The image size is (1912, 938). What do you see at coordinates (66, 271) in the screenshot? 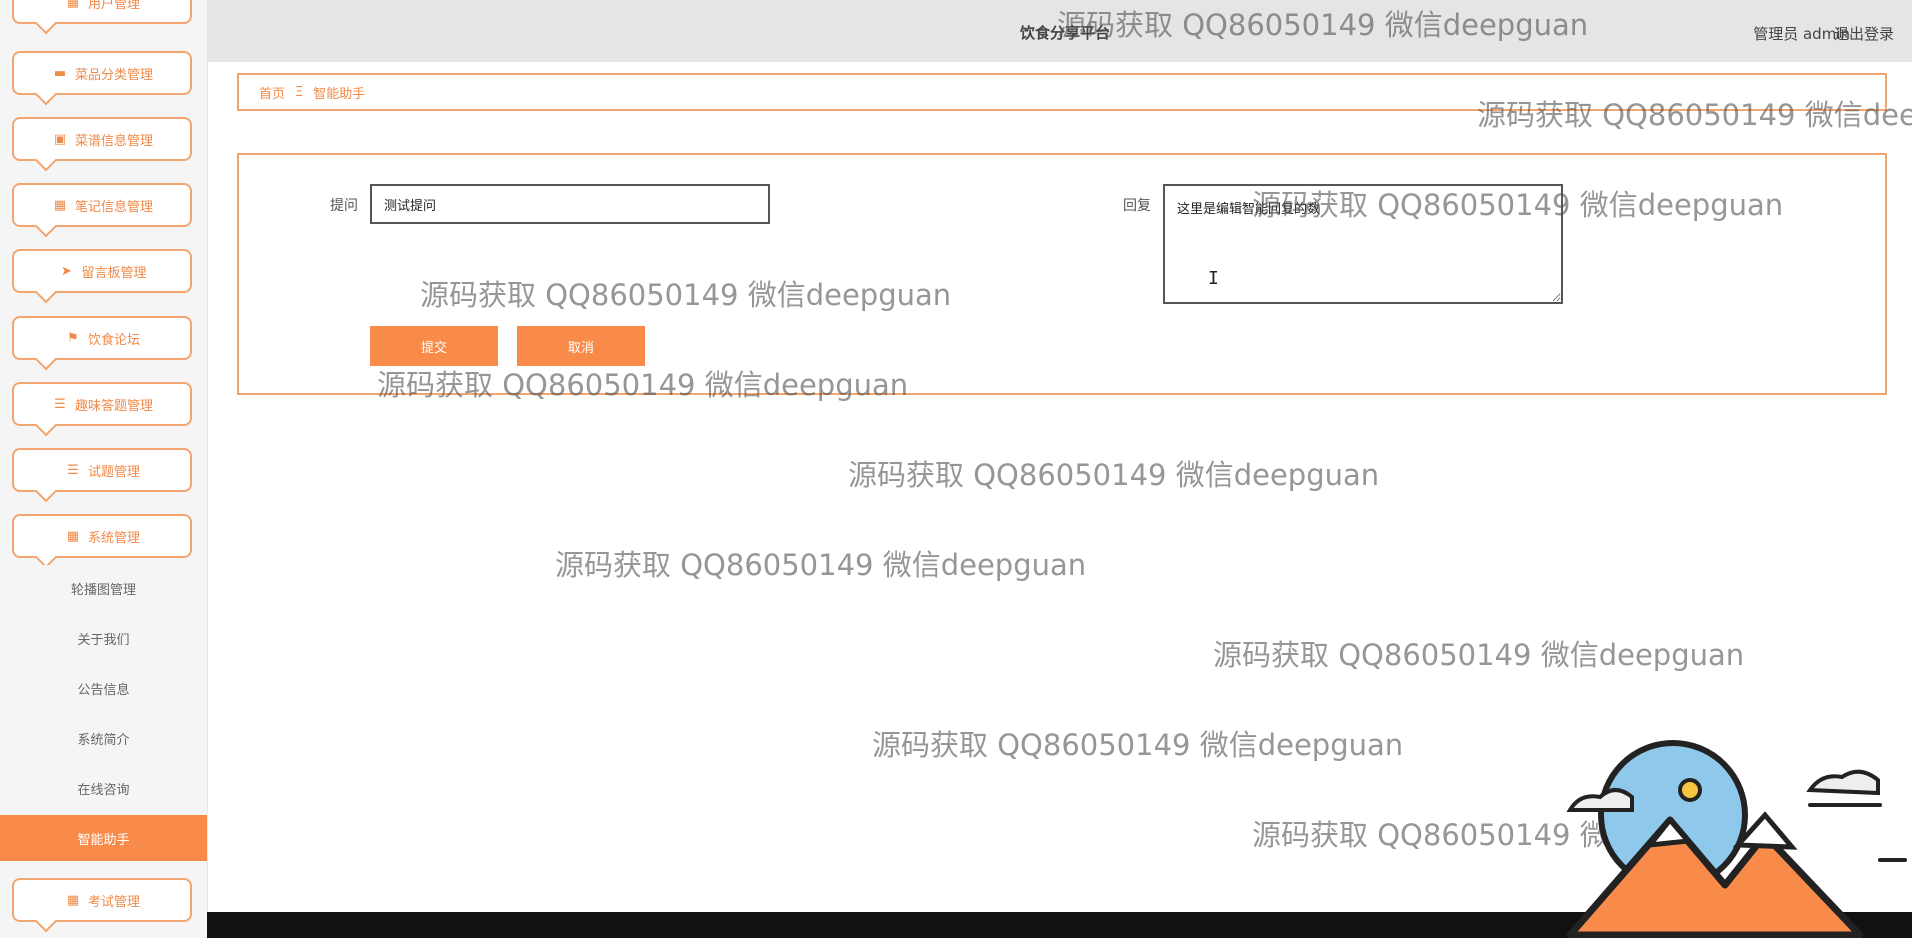
I see `send-icon: ➤` at bounding box center [66, 271].